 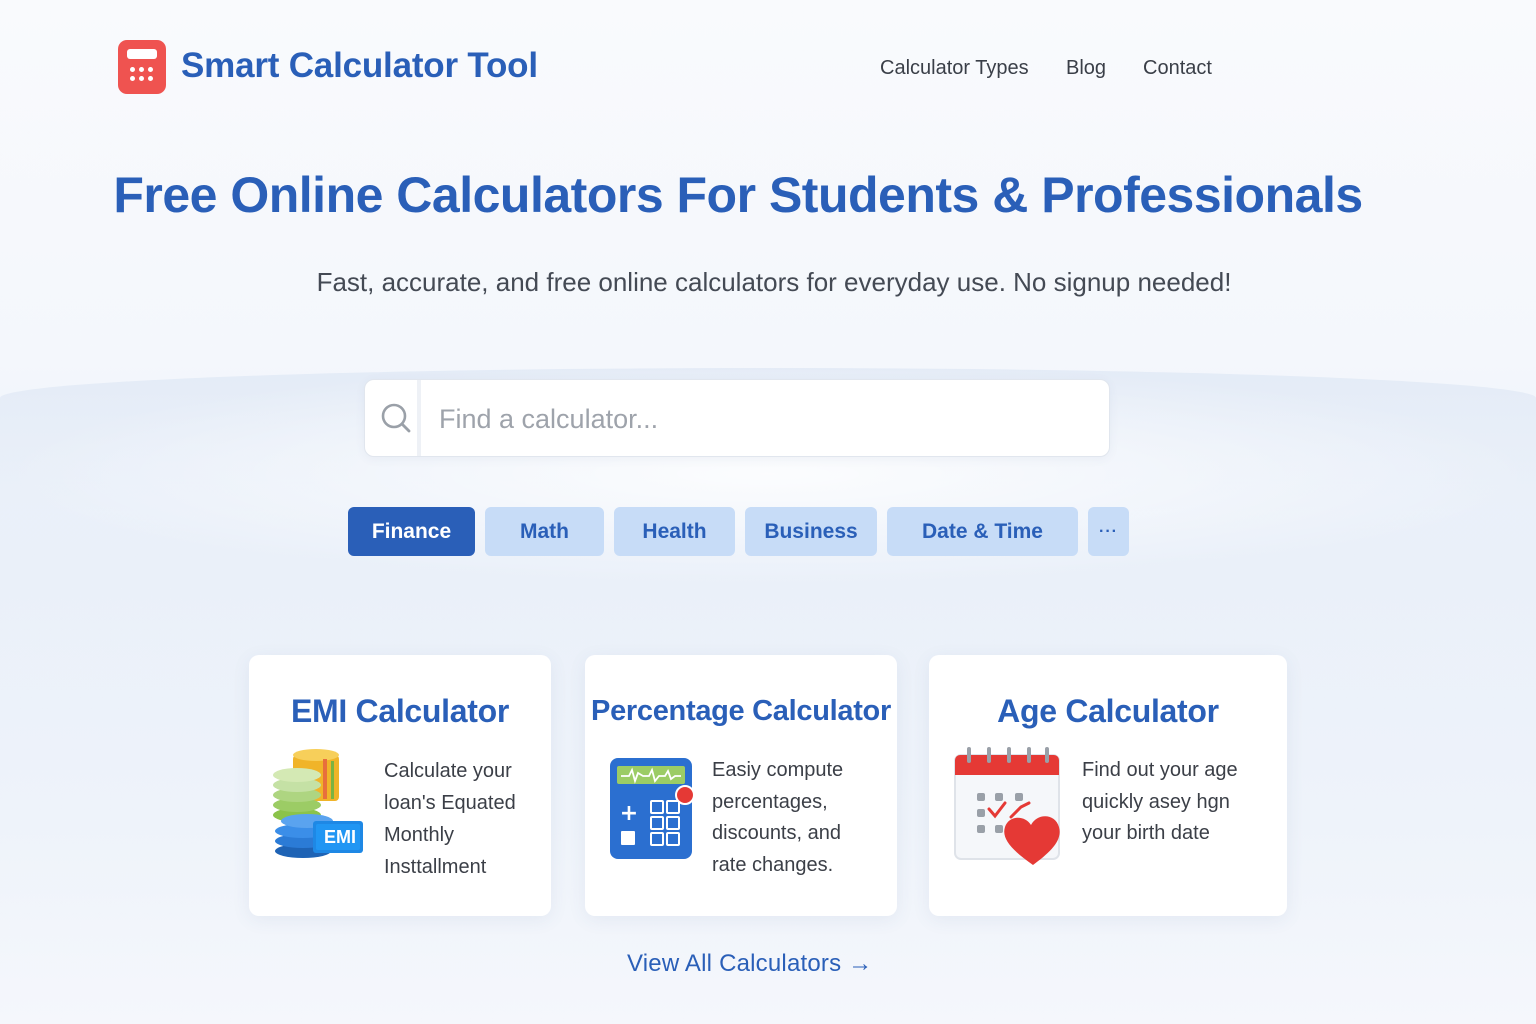 What do you see at coordinates (654, 811) in the screenshot?
I see `calculator-icon: +` at bounding box center [654, 811].